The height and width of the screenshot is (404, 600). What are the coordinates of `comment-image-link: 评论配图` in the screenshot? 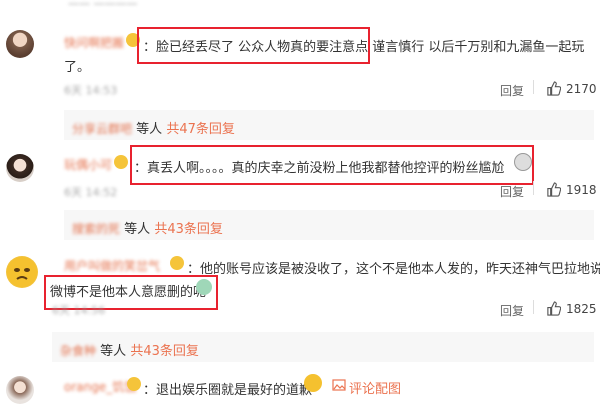 It's located at (375, 387).